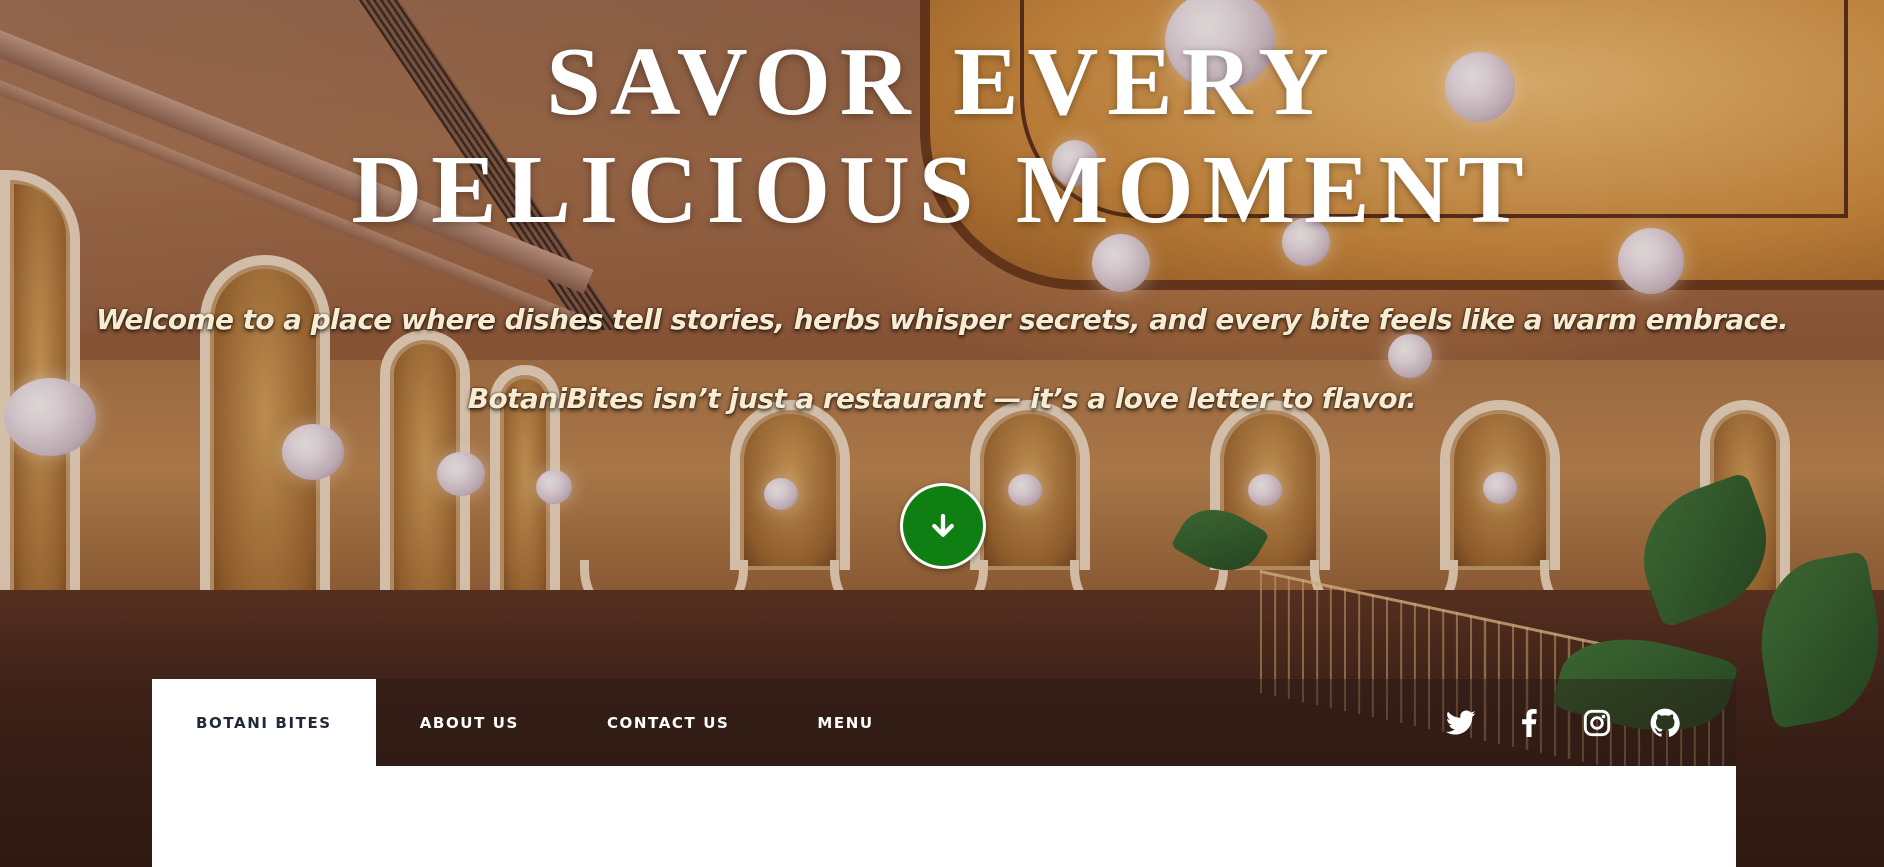 This screenshot has height=867, width=1884. What do you see at coordinates (1597, 723) in the screenshot?
I see `instagram-icon` at bounding box center [1597, 723].